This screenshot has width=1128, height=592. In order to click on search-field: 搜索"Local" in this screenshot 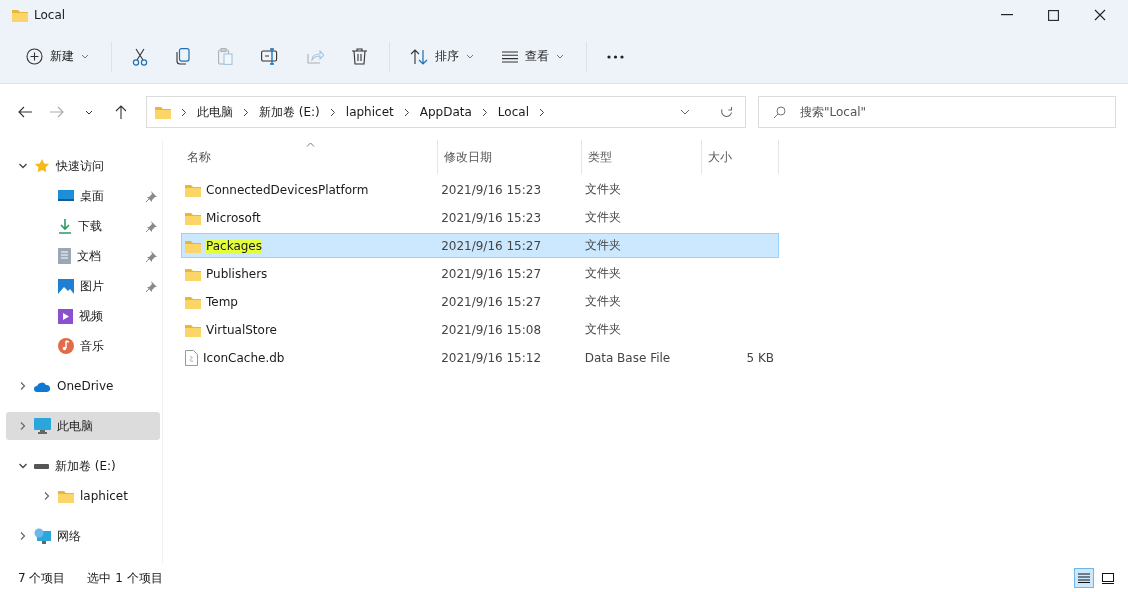, I will do `click(937, 112)`.